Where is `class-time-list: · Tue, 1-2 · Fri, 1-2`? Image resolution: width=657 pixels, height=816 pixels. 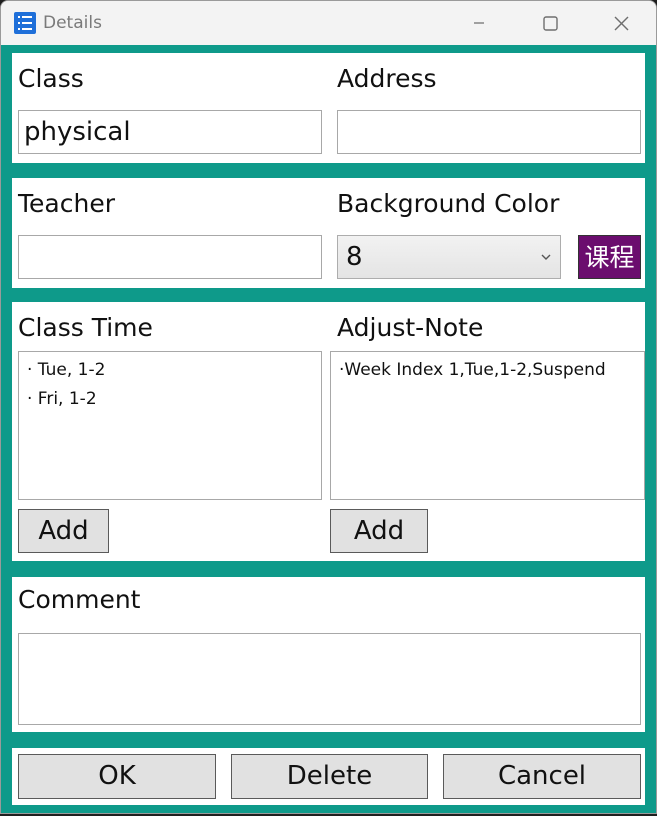
class-time-list: · Tue, 1-2 · Fri, 1-2 is located at coordinates (170, 425).